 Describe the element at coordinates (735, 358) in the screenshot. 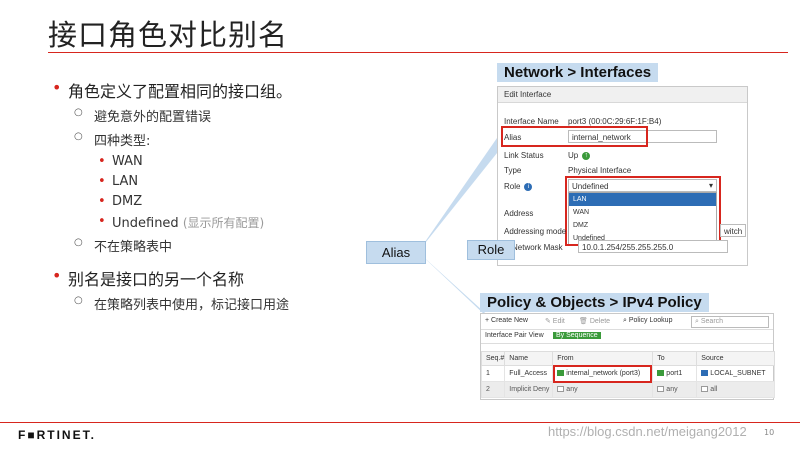

I see `col-source: Source` at that location.